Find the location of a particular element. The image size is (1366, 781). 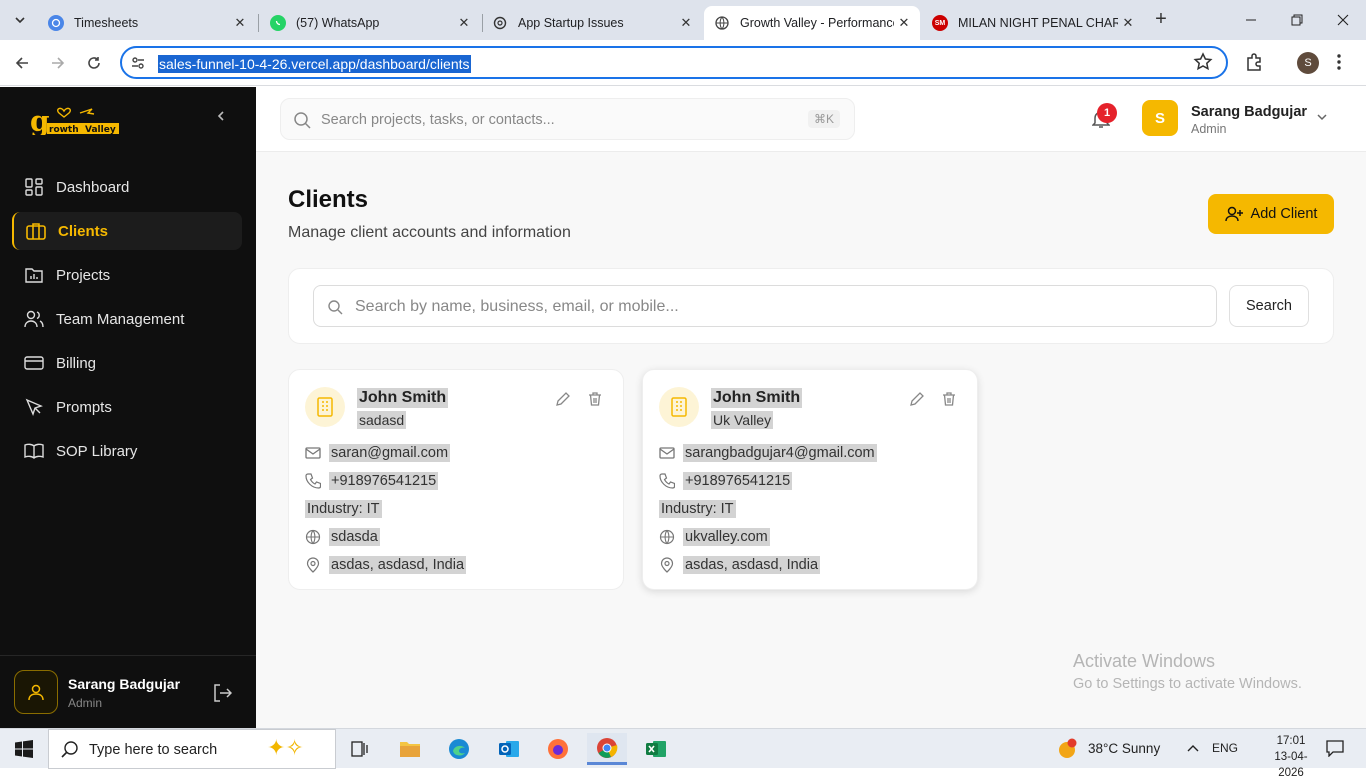

sidebar-item-label: Prompts is located at coordinates (84, 407).